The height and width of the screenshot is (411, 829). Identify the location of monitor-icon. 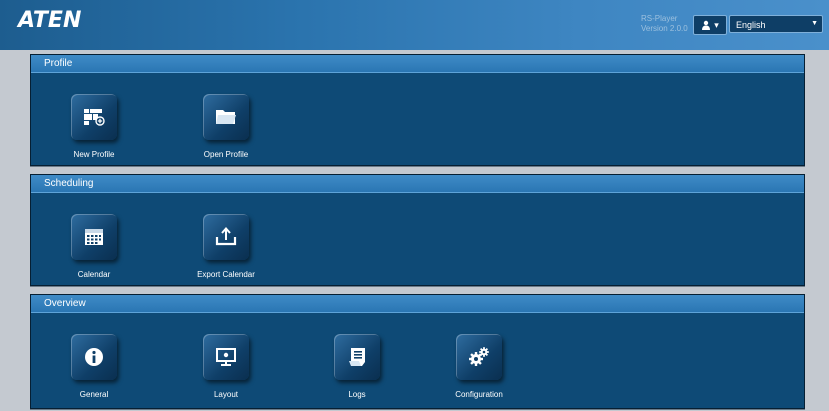
(226, 357).